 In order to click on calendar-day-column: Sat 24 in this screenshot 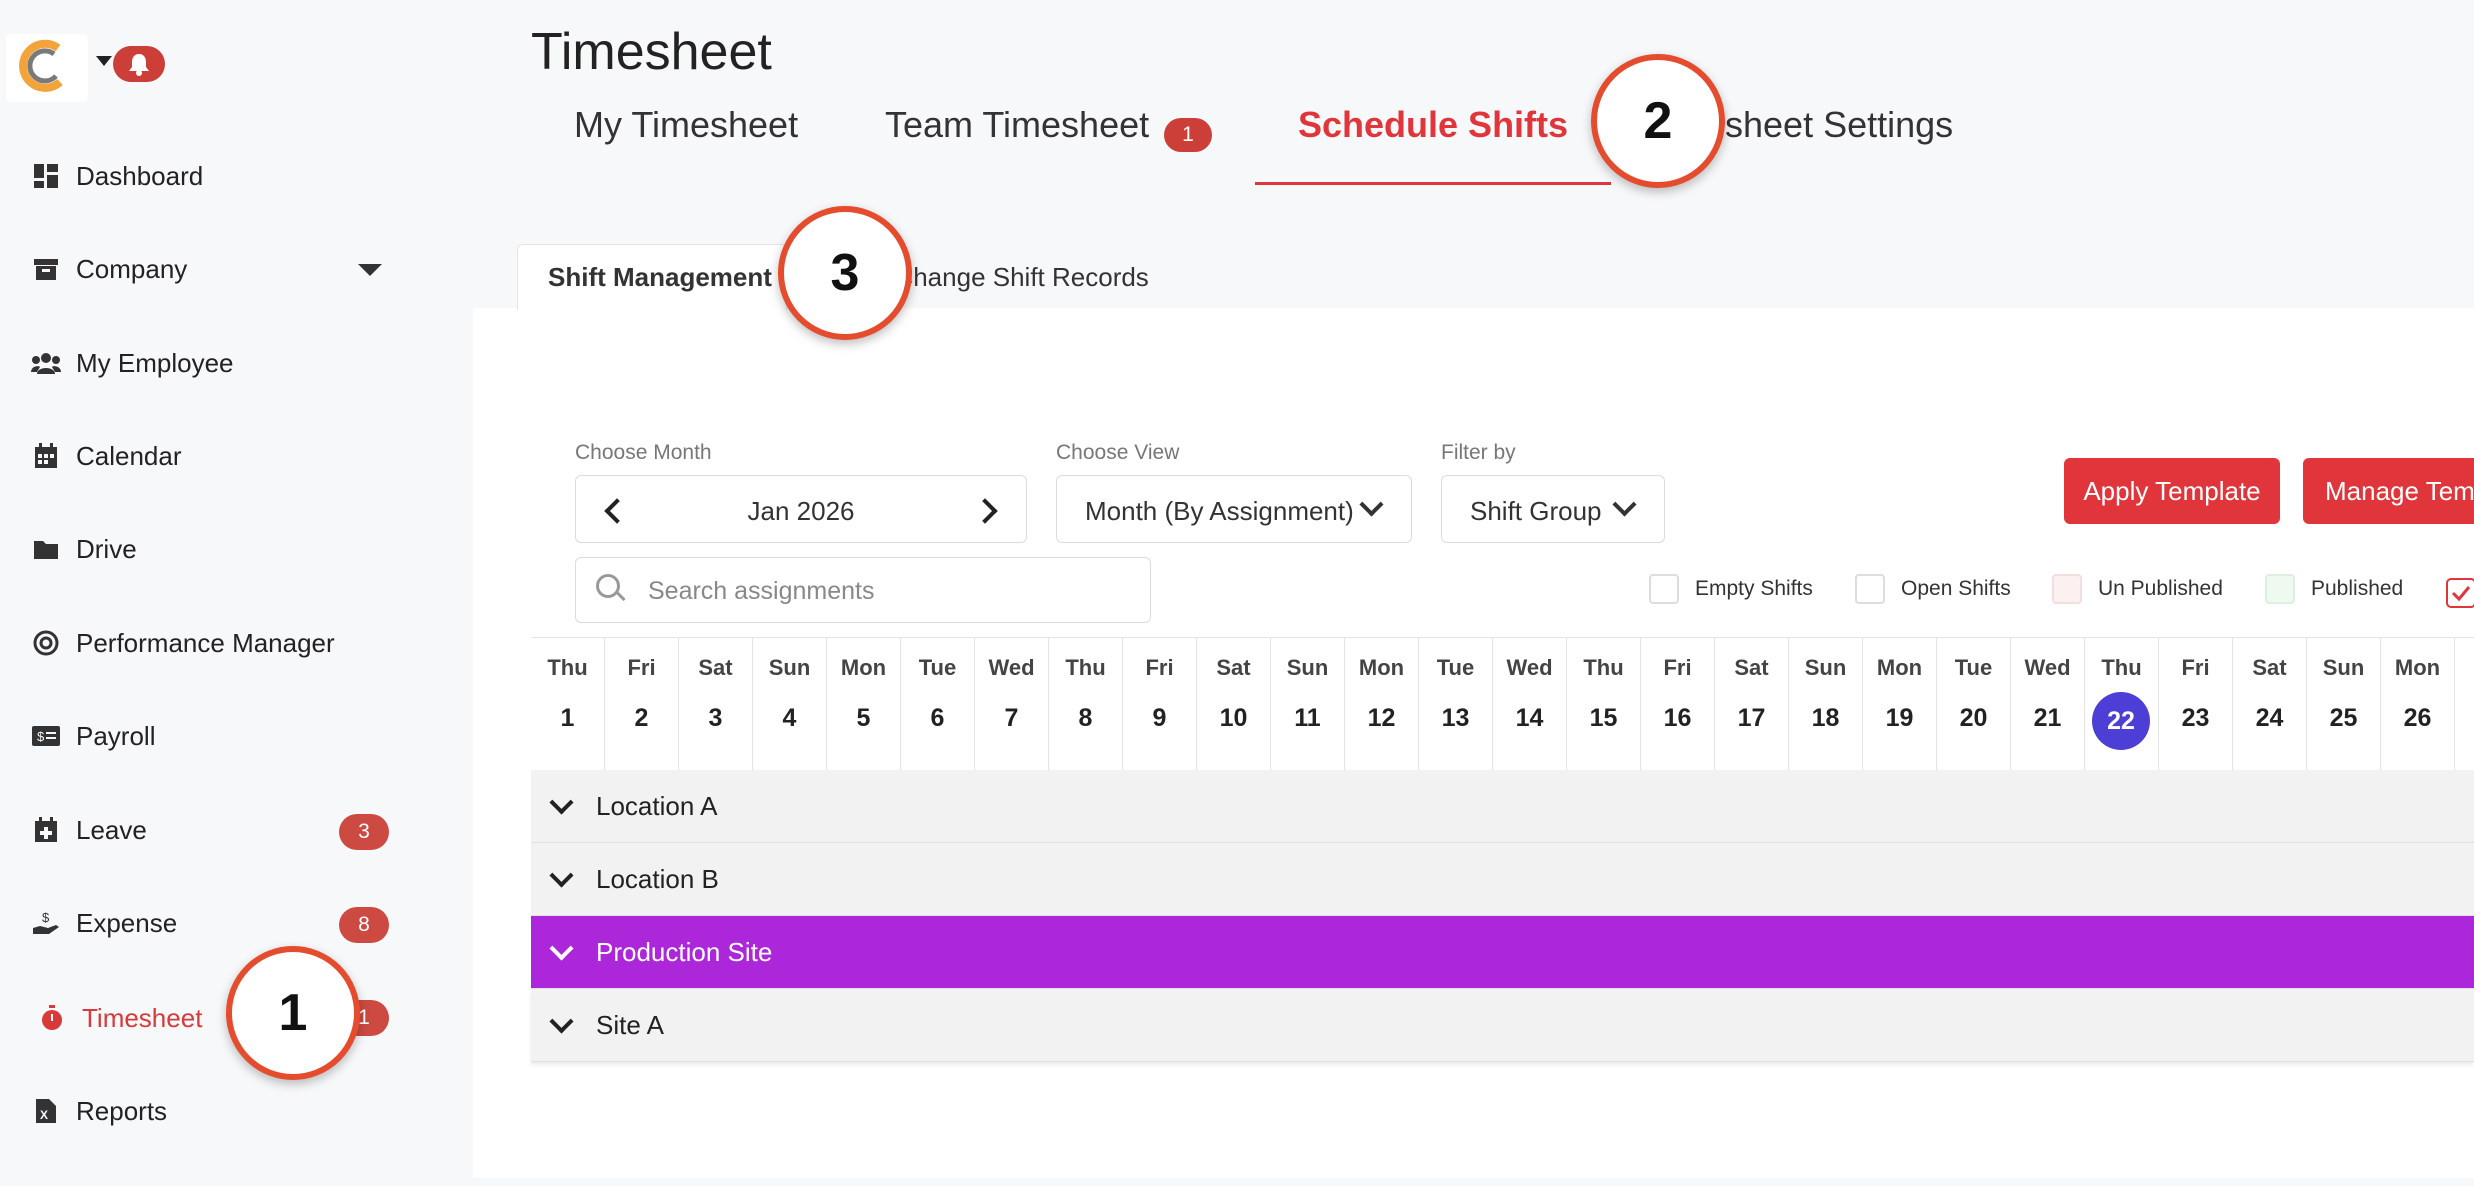, I will do `click(2270, 704)`.